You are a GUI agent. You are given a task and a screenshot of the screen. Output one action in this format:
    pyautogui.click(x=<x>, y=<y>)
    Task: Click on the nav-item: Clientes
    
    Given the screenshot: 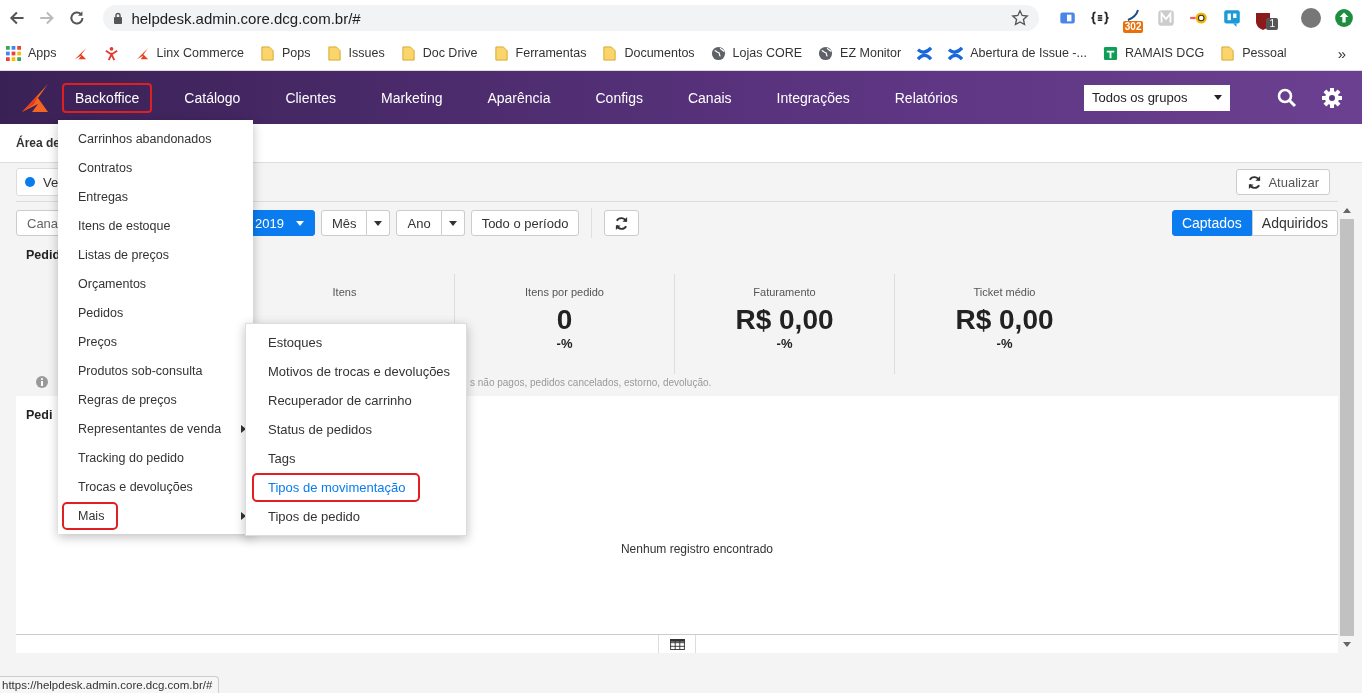 What is the action you would take?
    pyautogui.click(x=310, y=97)
    